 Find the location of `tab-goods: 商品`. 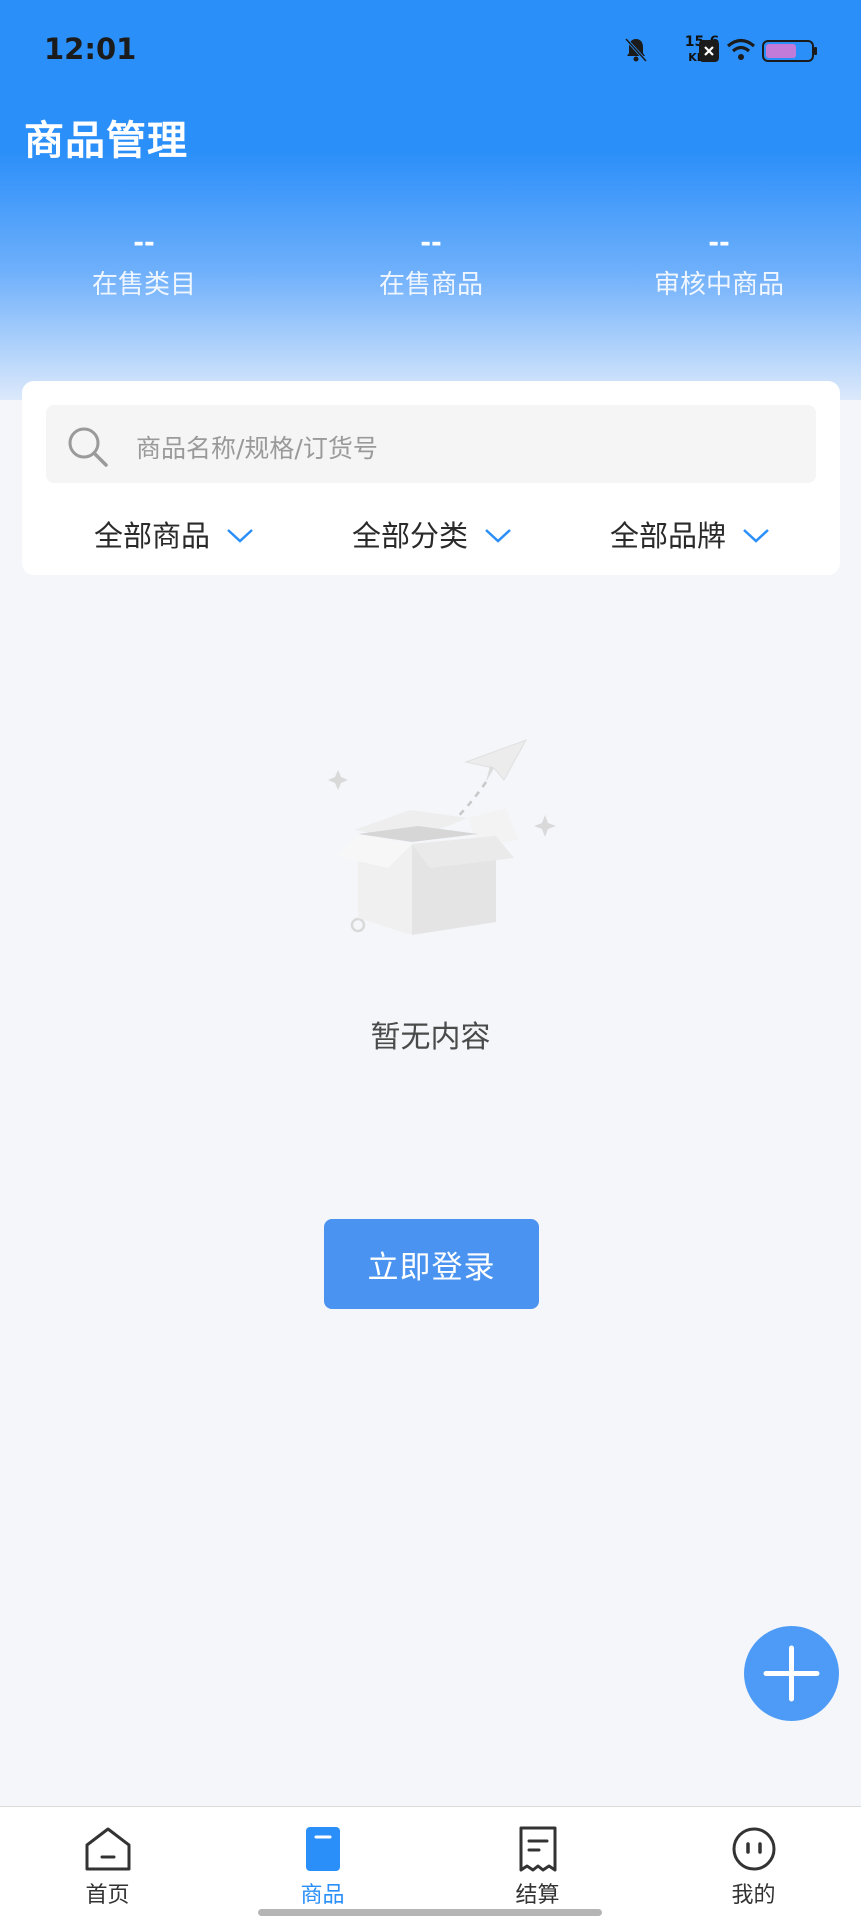

tab-goods: 商品 is located at coordinates (322, 1863).